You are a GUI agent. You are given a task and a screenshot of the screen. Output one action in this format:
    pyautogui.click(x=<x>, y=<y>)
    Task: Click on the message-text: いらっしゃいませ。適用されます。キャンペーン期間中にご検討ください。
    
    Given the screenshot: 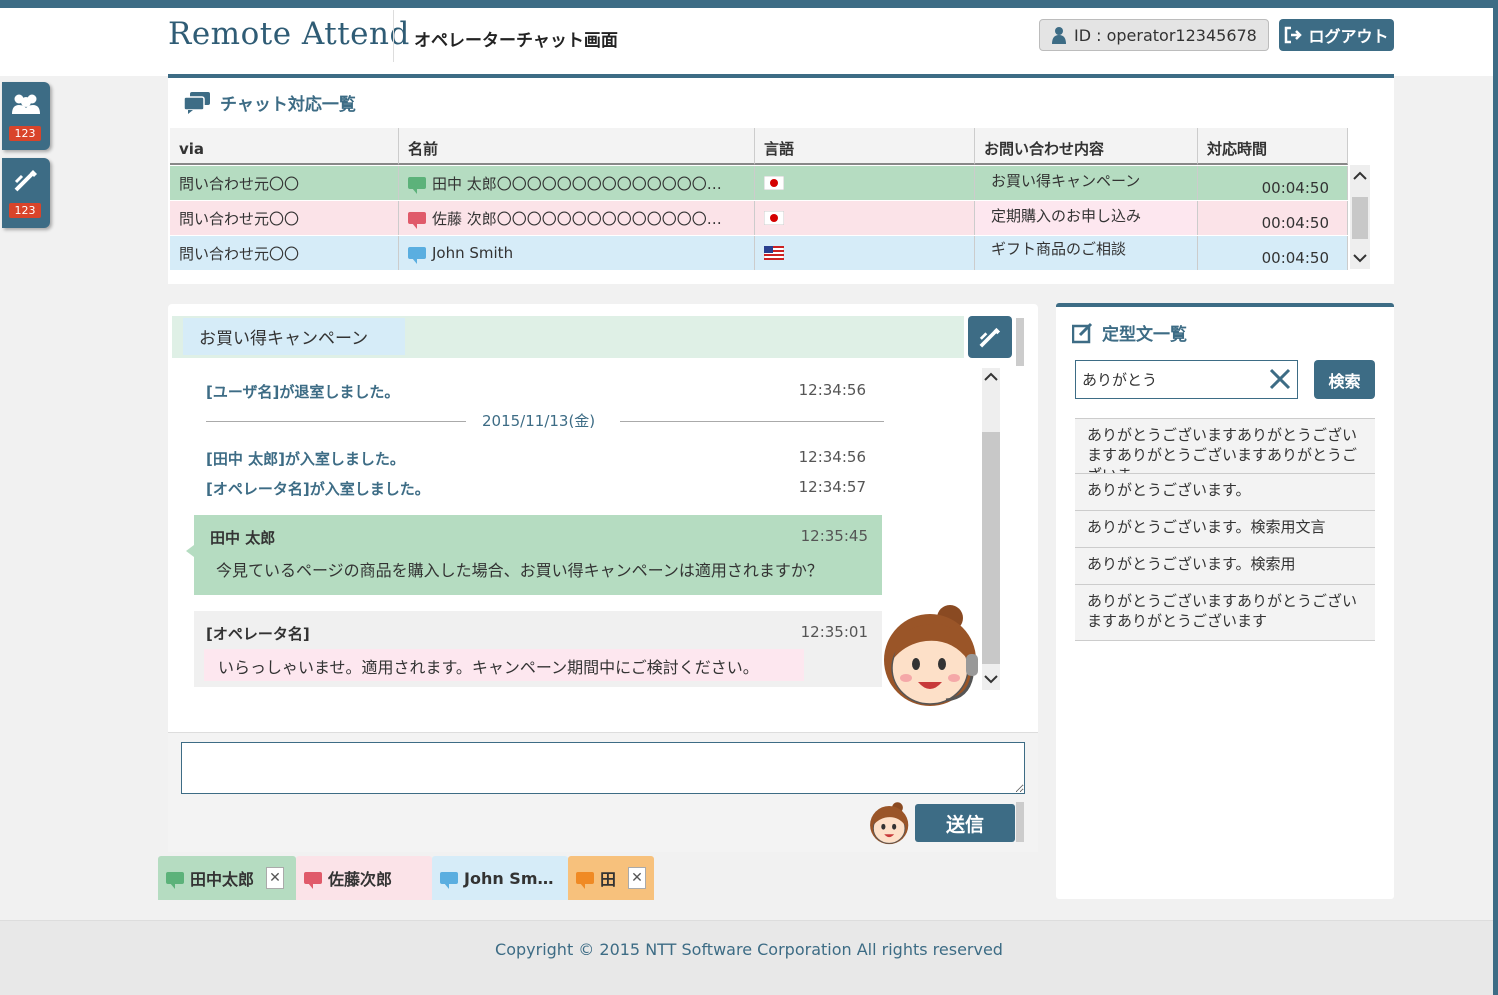 What is the action you would take?
    pyautogui.click(x=504, y=665)
    